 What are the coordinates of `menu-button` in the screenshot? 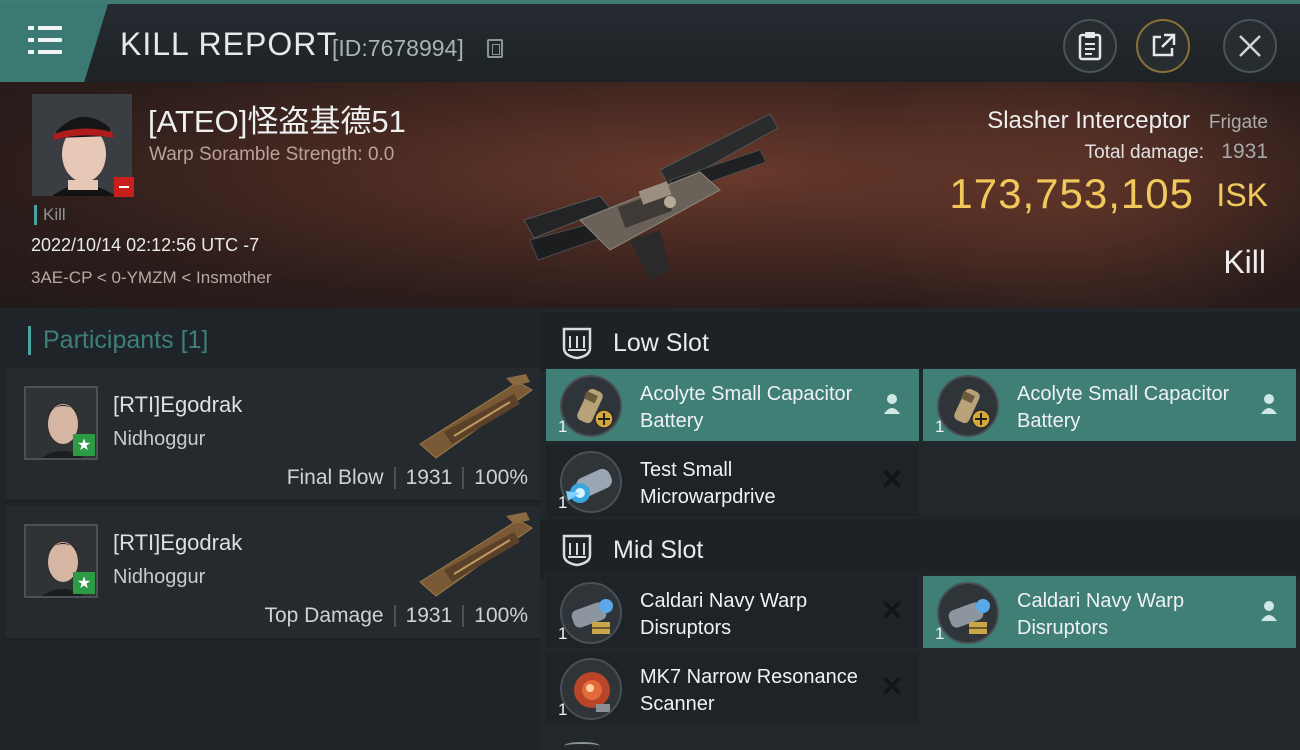 It's located at (54, 43).